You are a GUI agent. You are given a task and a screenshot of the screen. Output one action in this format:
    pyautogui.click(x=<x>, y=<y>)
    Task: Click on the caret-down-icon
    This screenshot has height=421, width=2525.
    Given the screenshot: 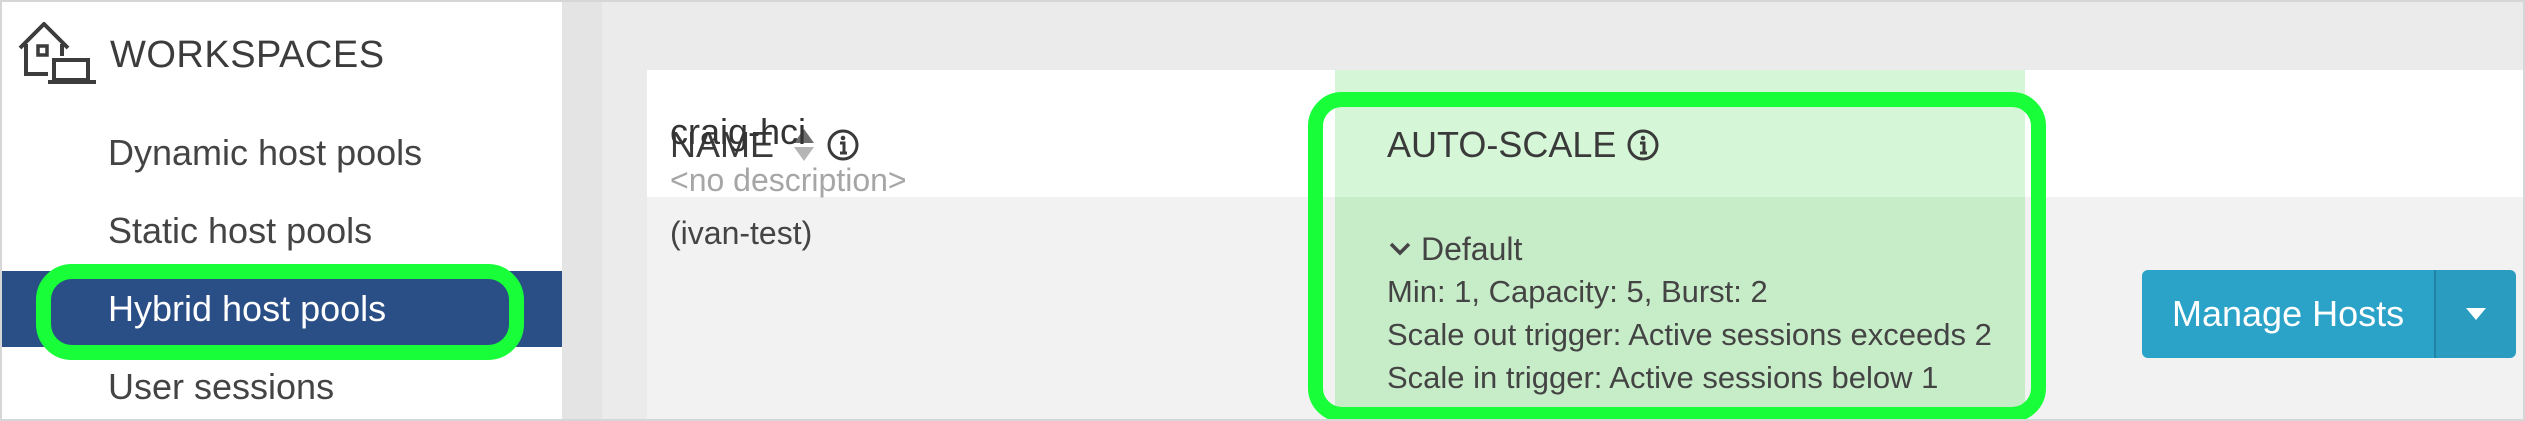 What is the action you would take?
    pyautogui.click(x=2476, y=314)
    